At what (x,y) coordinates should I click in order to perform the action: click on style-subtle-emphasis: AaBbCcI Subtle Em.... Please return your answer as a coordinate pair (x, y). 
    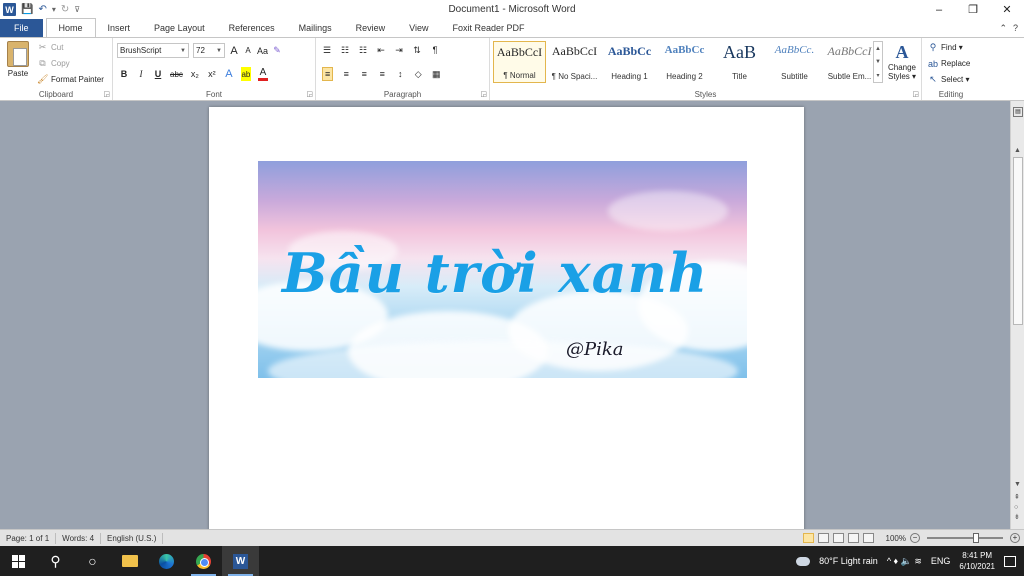
    Looking at the image, I should click on (849, 62).